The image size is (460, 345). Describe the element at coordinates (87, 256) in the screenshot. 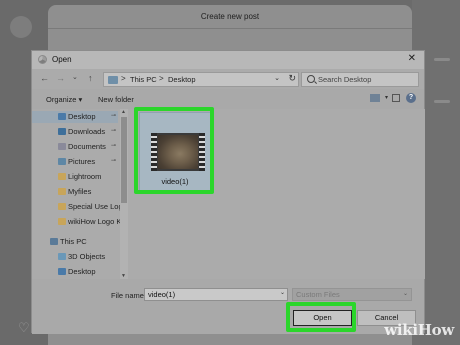

I see `sidebar-item-label: 3D Objects` at that location.